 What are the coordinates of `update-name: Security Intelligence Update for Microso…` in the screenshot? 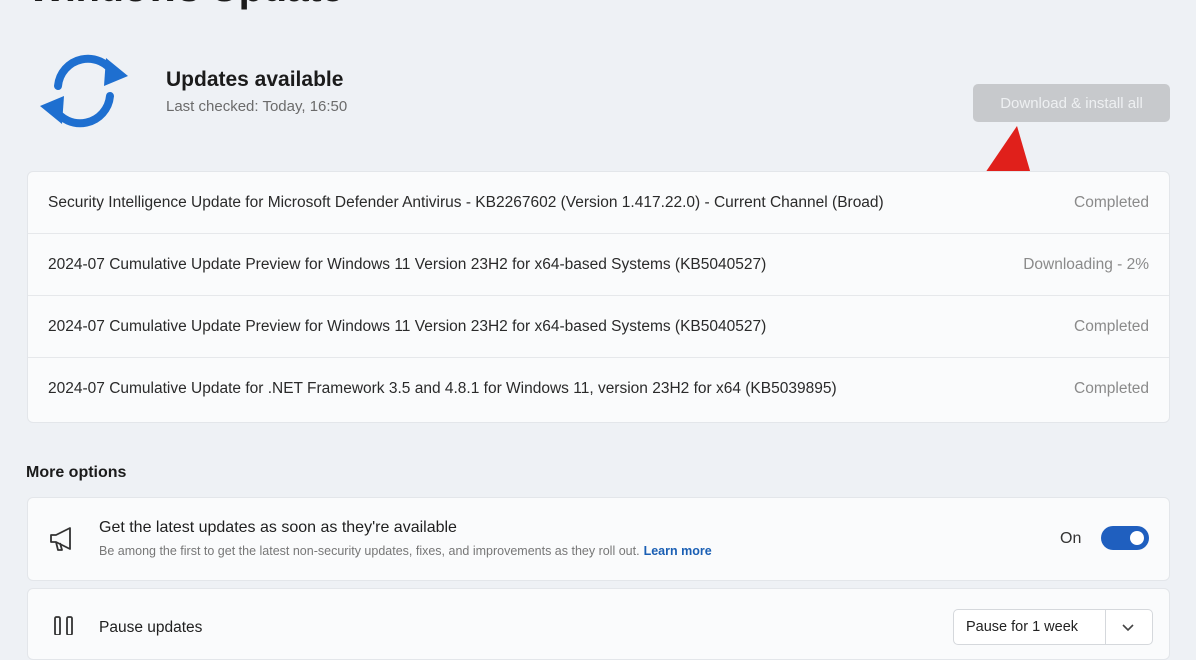 It's located at (466, 202).